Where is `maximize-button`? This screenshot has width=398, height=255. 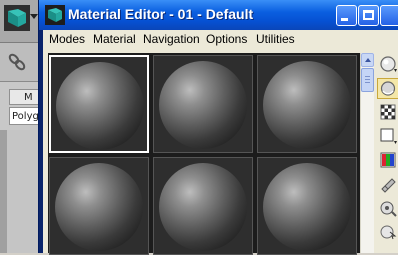
maximize-button is located at coordinates (368, 15).